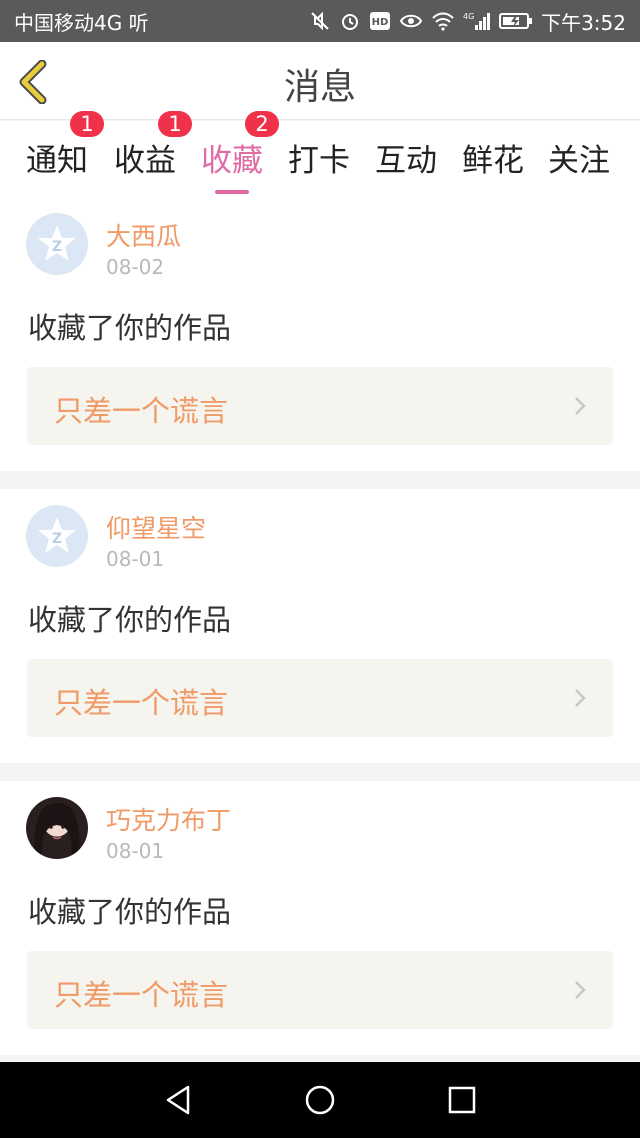 This screenshot has height=1138, width=640. What do you see at coordinates (583, 22) in the screenshot?
I see `clock: 下午3:52` at bounding box center [583, 22].